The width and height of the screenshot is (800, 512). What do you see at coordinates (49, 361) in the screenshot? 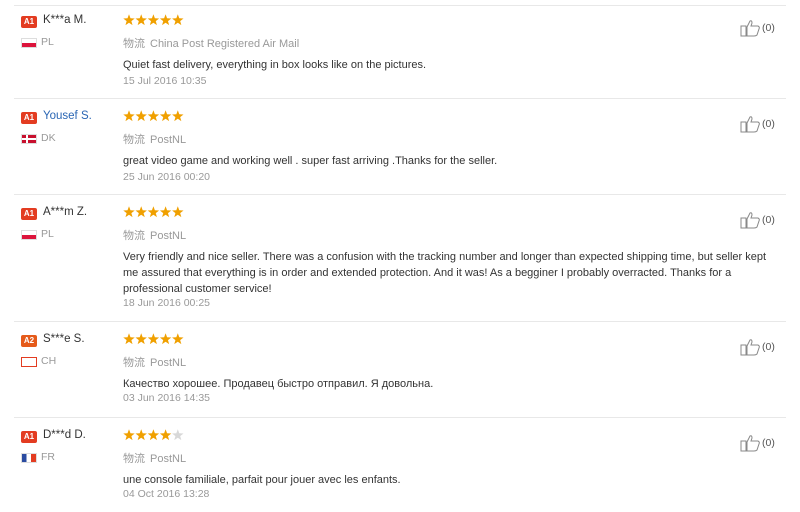
I see `country-code: CH` at bounding box center [49, 361].